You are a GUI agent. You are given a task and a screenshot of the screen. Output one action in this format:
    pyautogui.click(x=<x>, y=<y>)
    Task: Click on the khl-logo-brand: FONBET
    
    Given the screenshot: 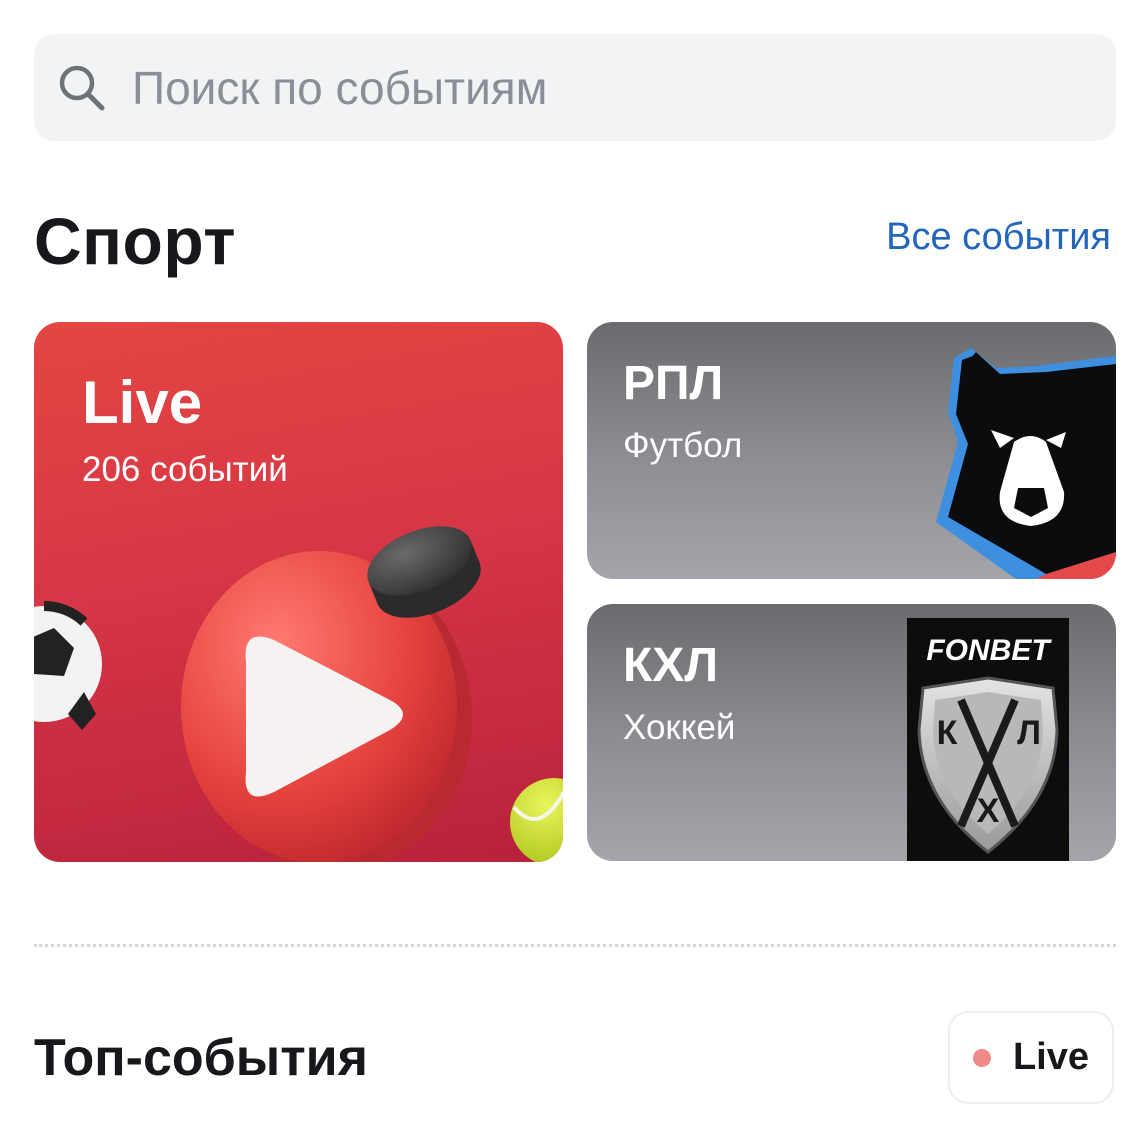 What is the action you would take?
    pyautogui.click(x=989, y=650)
    